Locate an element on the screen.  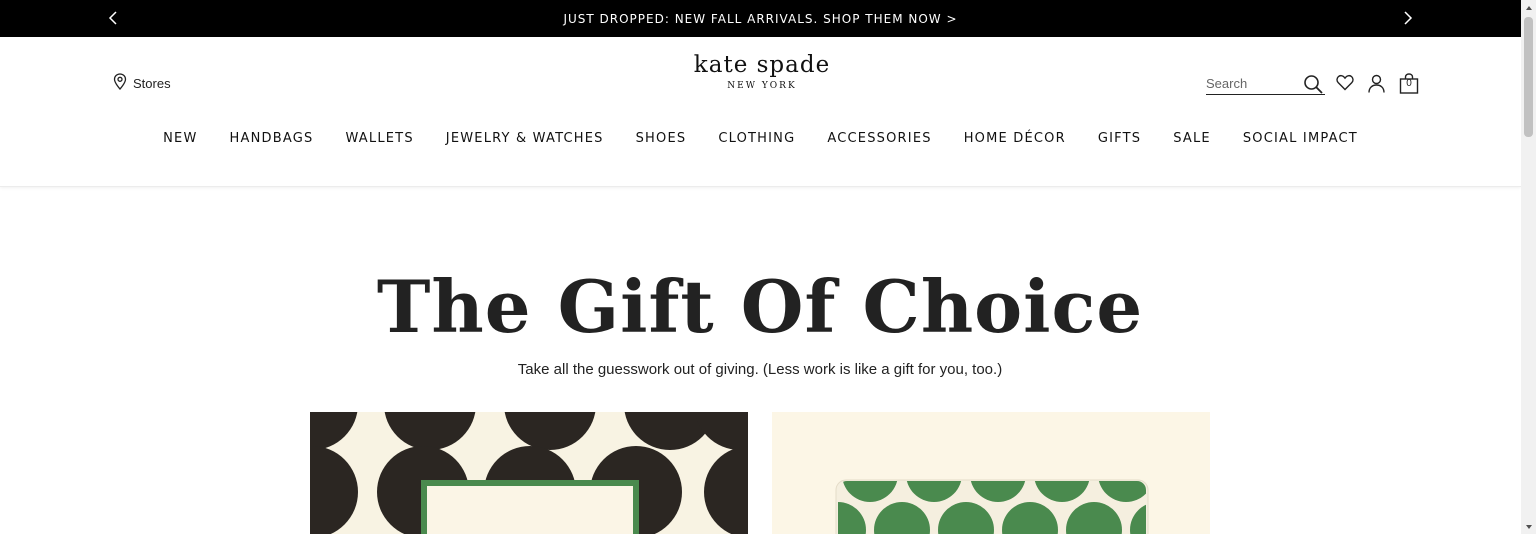
scroll-up-icon is located at coordinates (1528, 7).